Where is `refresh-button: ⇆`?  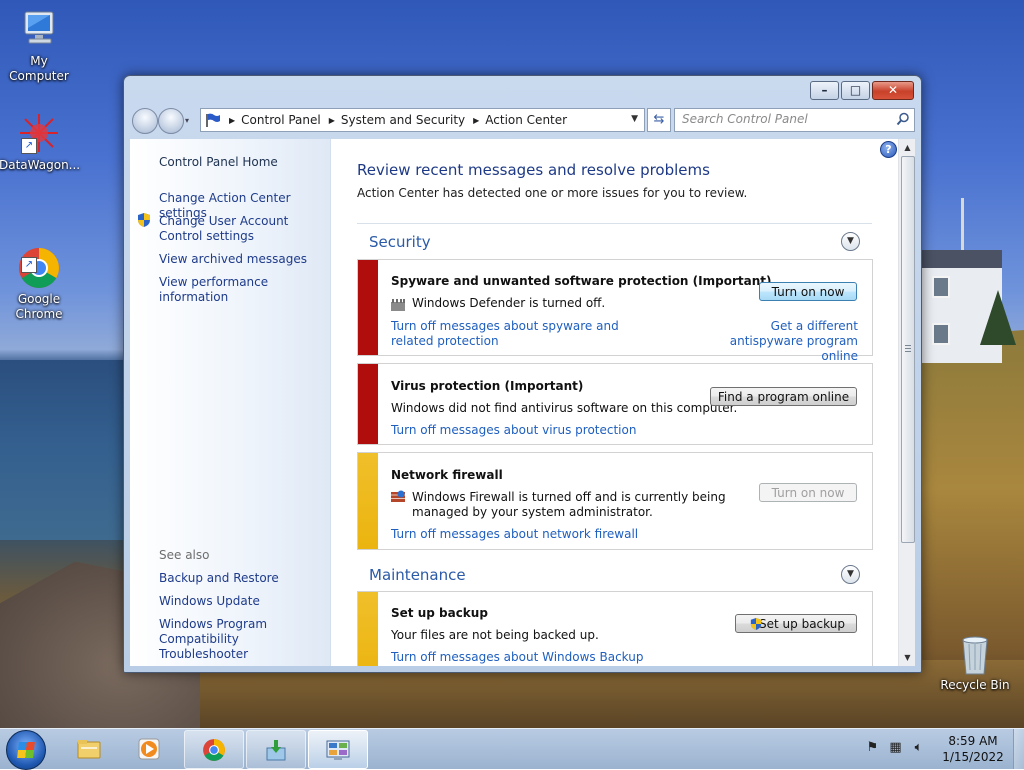
refresh-button: ⇆ is located at coordinates (659, 120).